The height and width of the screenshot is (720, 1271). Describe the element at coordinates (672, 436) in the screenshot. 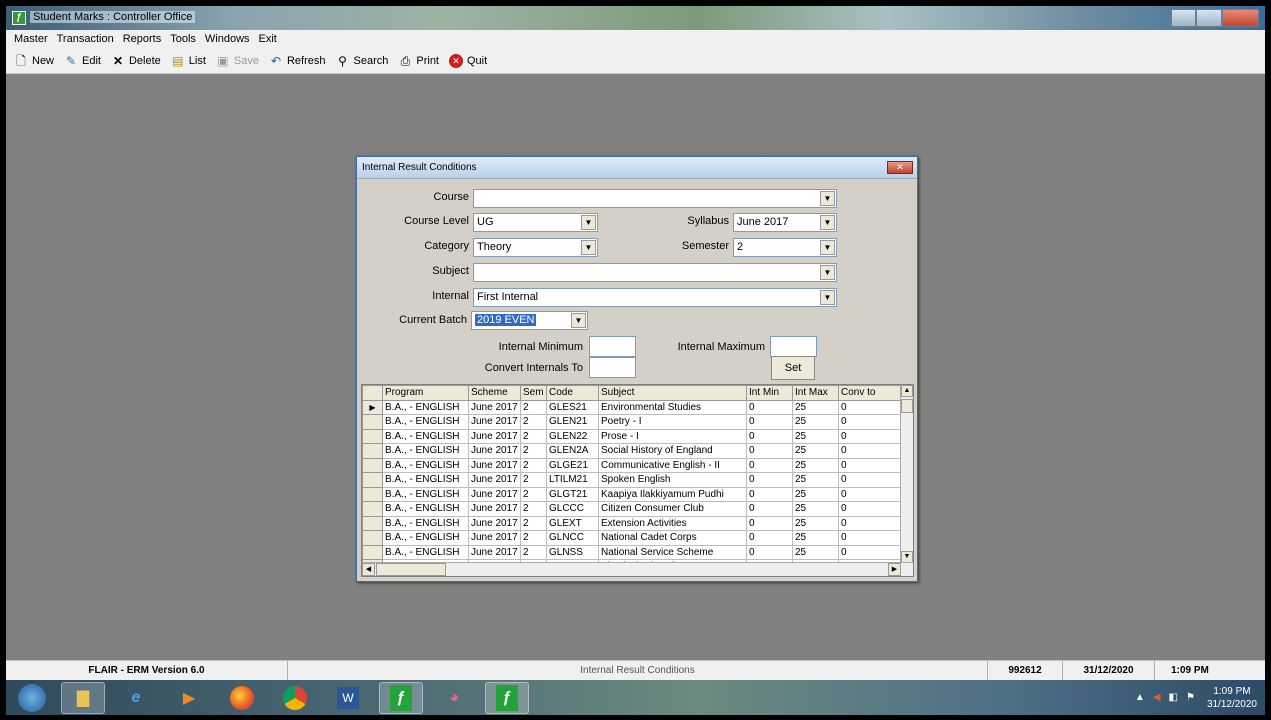

I see `cell-subject: Prose - I` at that location.